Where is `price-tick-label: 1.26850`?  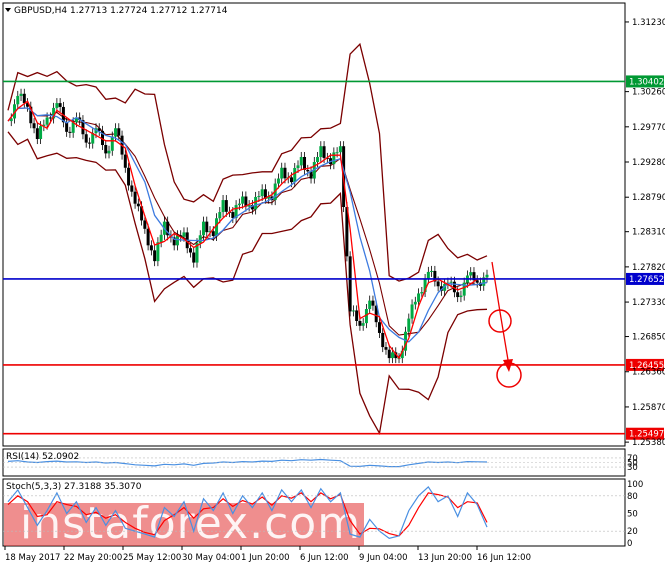 price-tick-label: 1.26850 is located at coordinates (648, 338).